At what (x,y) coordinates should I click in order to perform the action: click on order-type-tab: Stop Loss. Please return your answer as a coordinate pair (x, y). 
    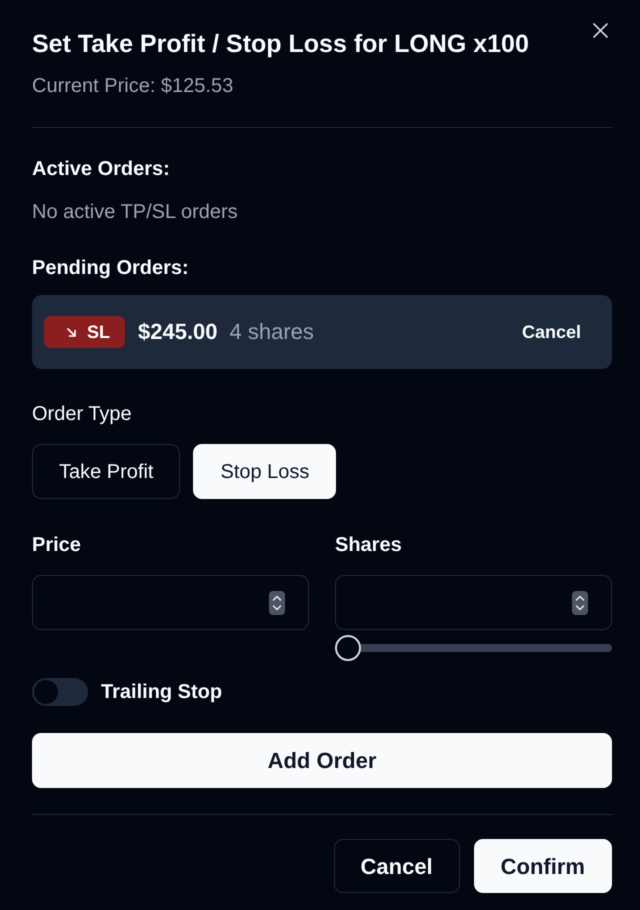
    Looking at the image, I should click on (264, 471).